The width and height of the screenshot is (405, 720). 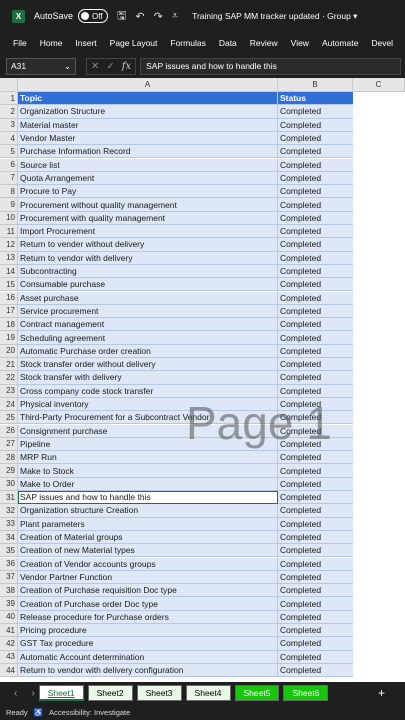 What do you see at coordinates (15, 693) in the screenshot?
I see `prev-sheet-icon: ‹` at bounding box center [15, 693].